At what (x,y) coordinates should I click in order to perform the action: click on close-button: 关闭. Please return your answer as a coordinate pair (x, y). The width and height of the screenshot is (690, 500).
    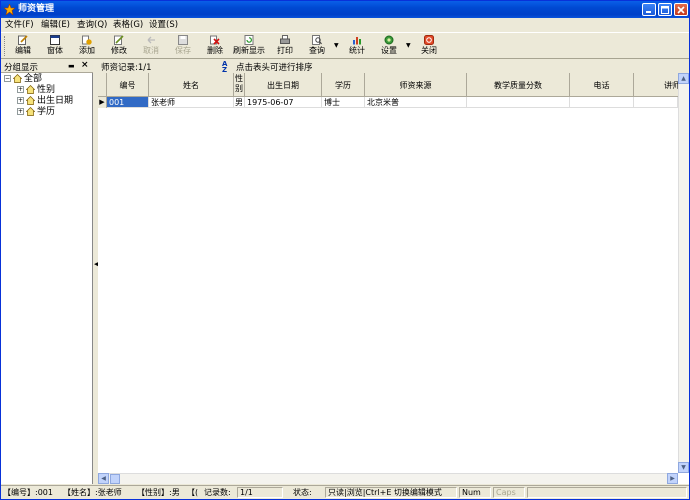
    Looking at the image, I should click on (429, 46).